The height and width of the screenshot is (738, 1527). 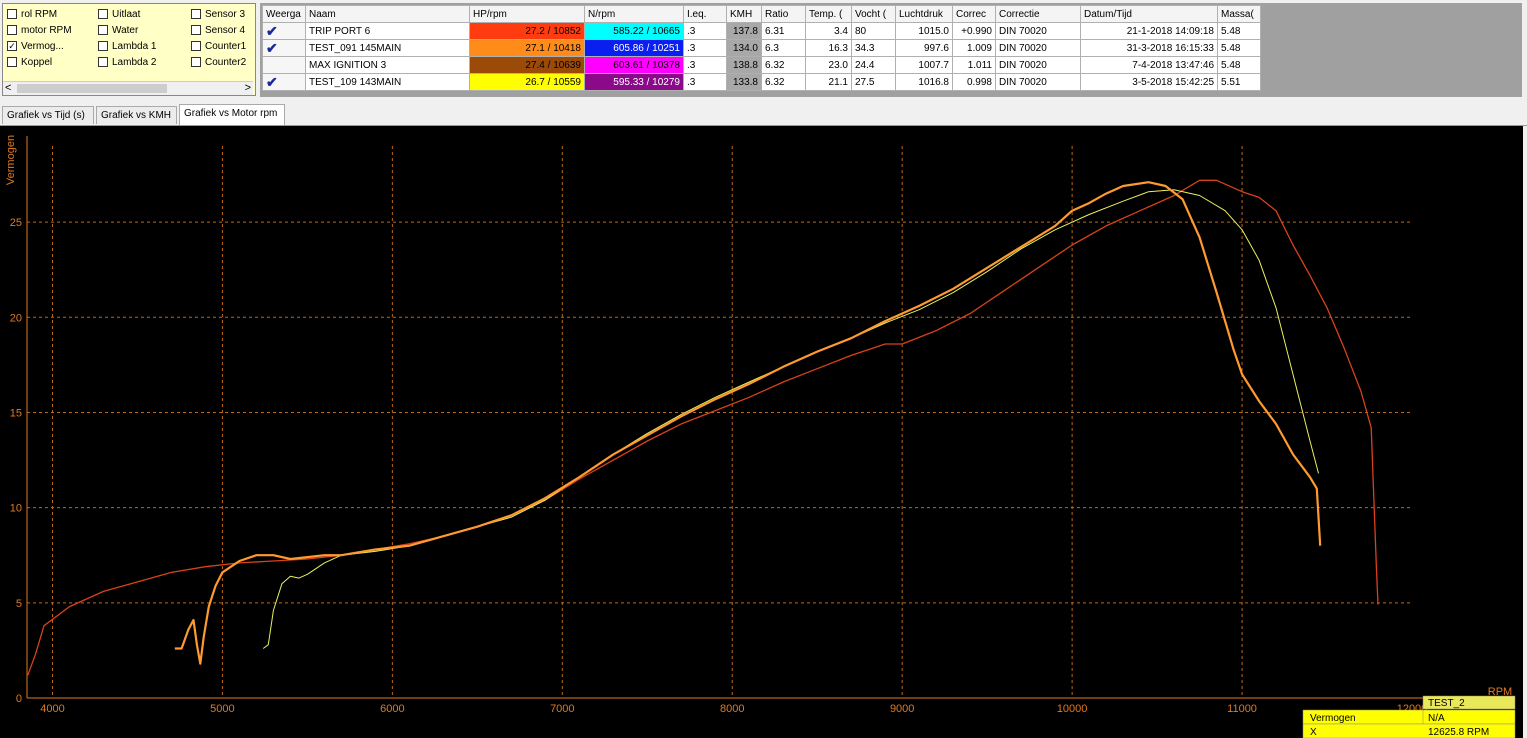 What do you see at coordinates (387, 14) in the screenshot?
I see `column-header: Naam` at bounding box center [387, 14].